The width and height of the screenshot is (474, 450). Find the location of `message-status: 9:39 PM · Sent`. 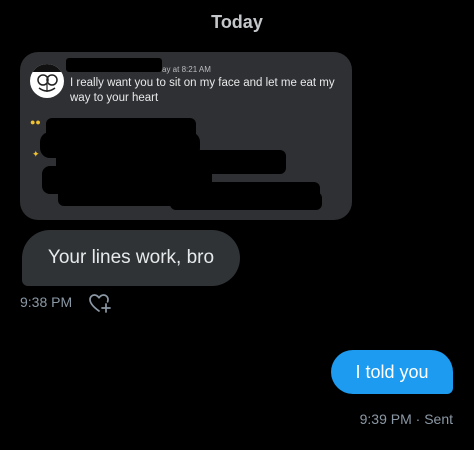

message-status: 9:39 PM · Sent is located at coordinates (406, 419).